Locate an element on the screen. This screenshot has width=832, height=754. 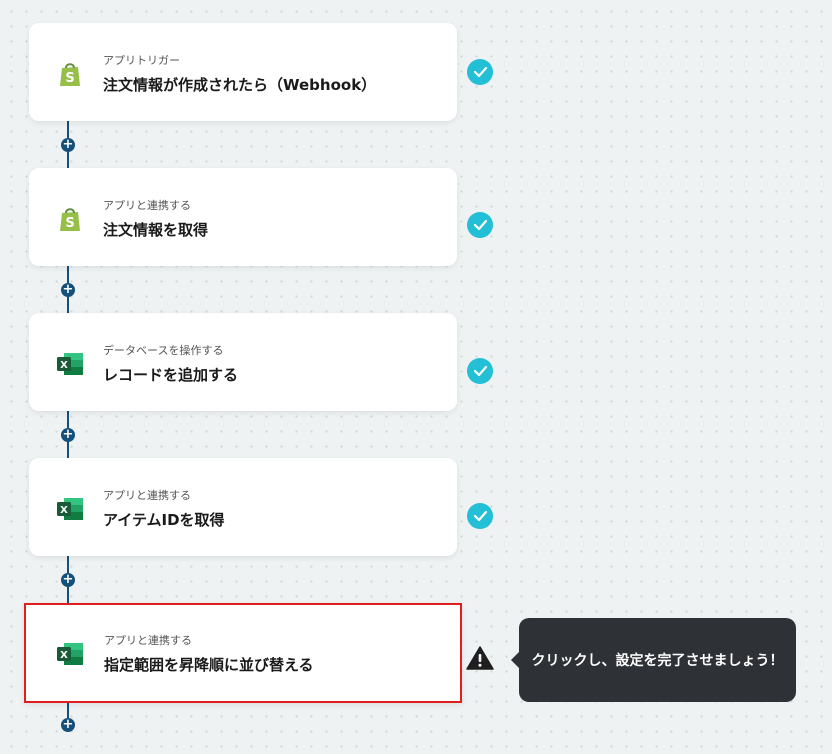
step-title: アイテムIDを取得 is located at coordinates (164, 520).